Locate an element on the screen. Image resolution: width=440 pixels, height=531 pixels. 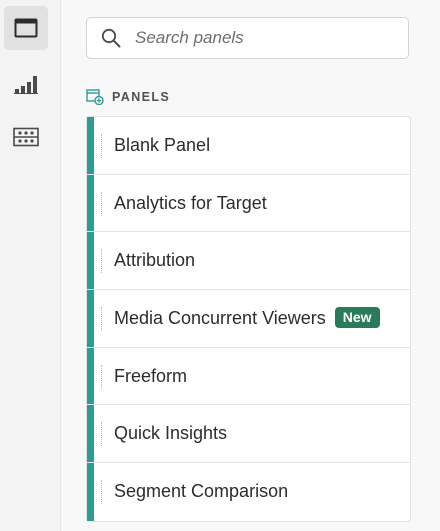
search-icon is located at coordinates (111, 38).